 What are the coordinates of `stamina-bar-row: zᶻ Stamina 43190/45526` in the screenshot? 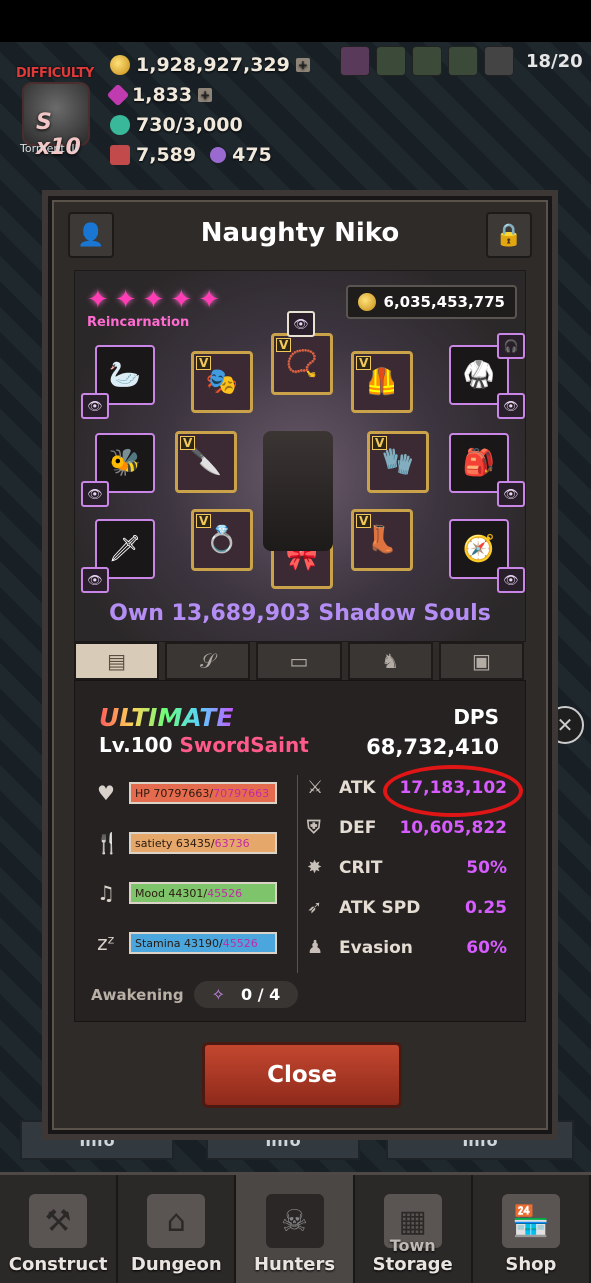 It's located at (186, 943).